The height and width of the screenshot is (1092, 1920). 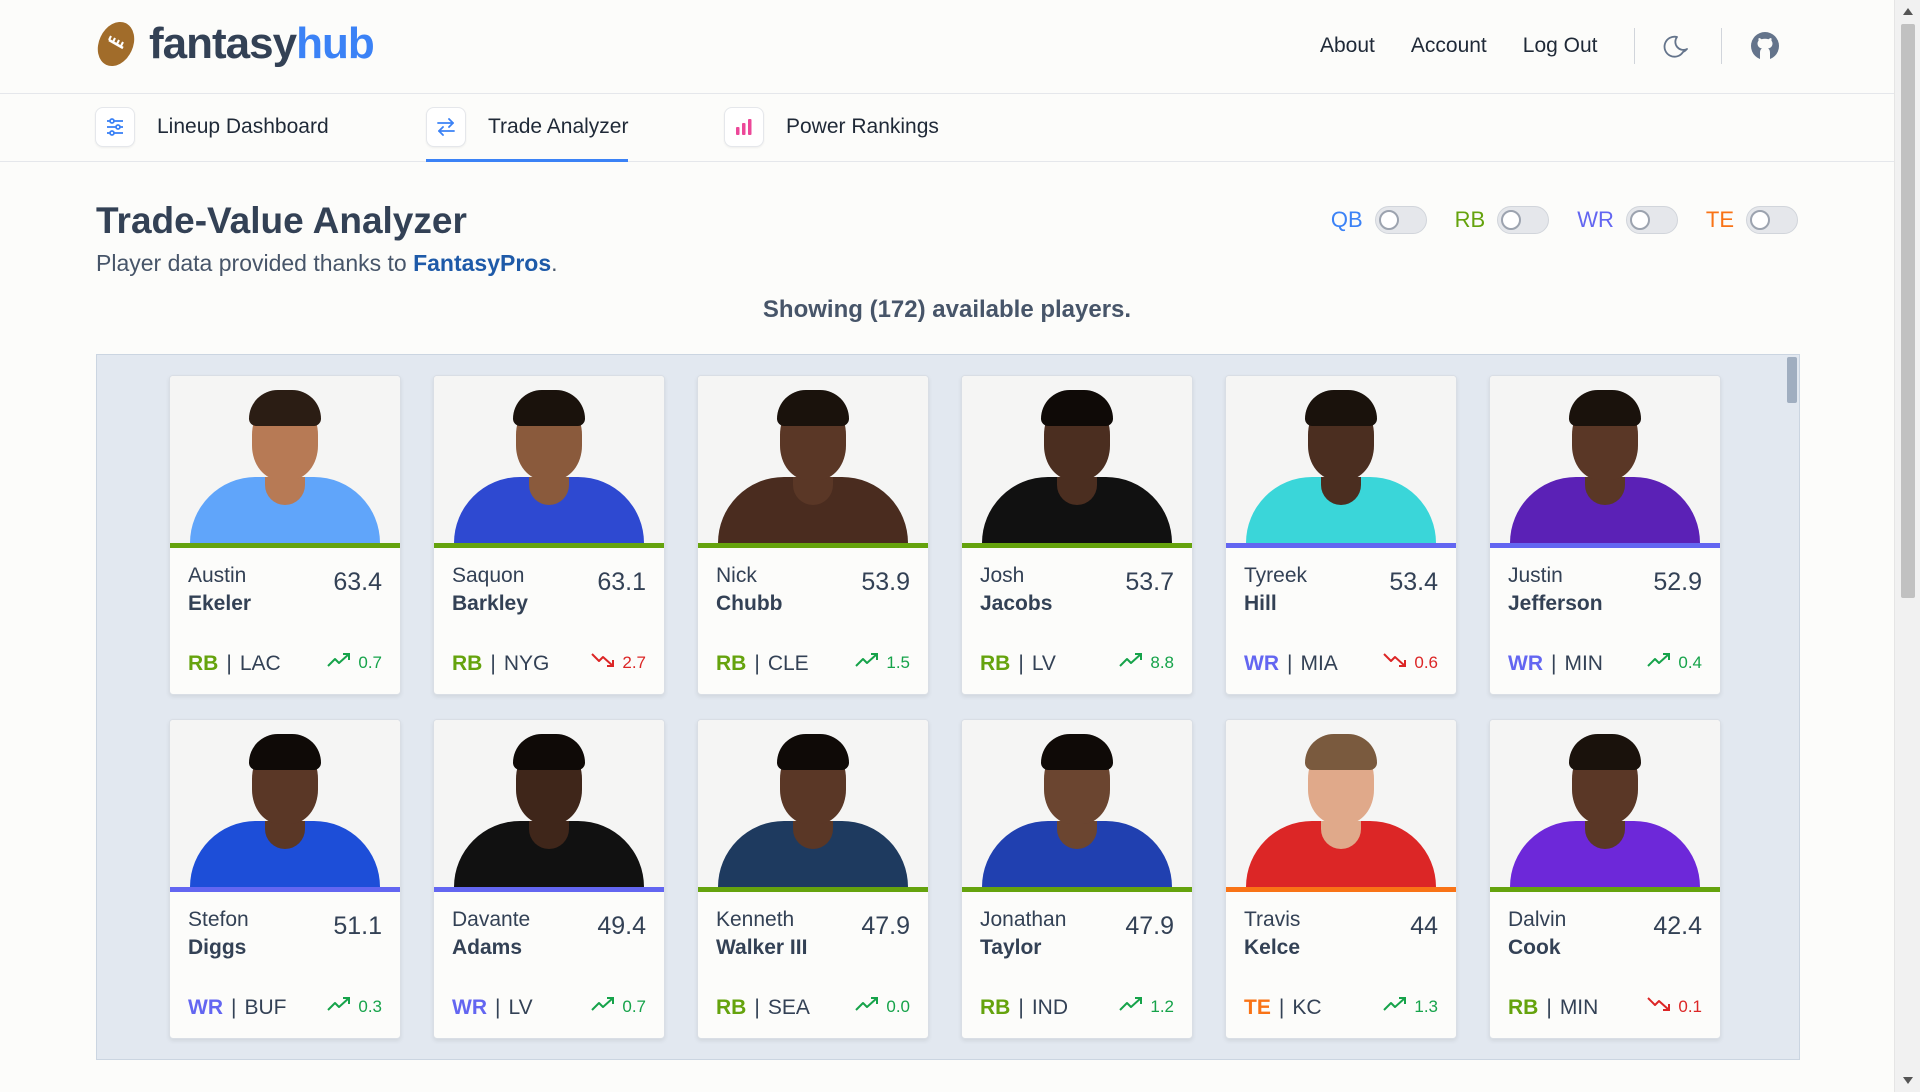 I want to click on player-trend-delta: 0.1, so click(x=1690, y=1006).